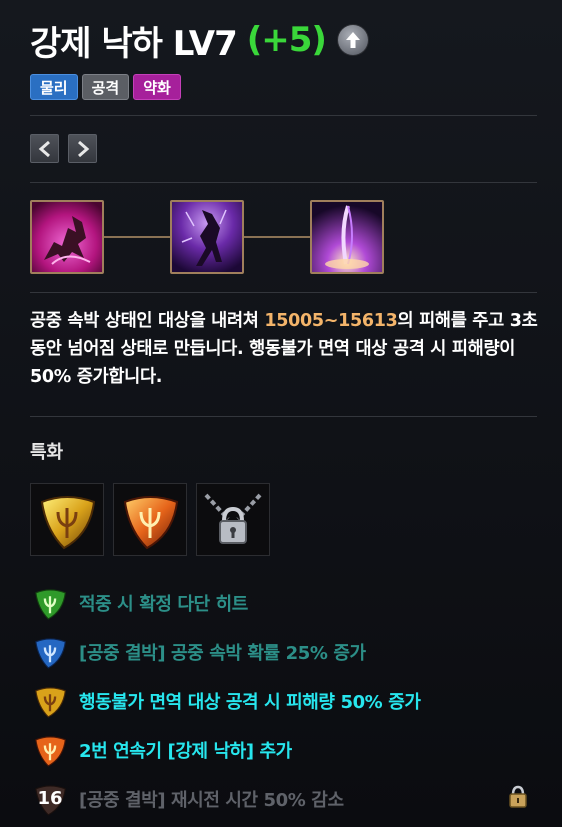 This screenshot has width=562, height=827. I want to click on skill-step-1-icon, so click(67, 237).